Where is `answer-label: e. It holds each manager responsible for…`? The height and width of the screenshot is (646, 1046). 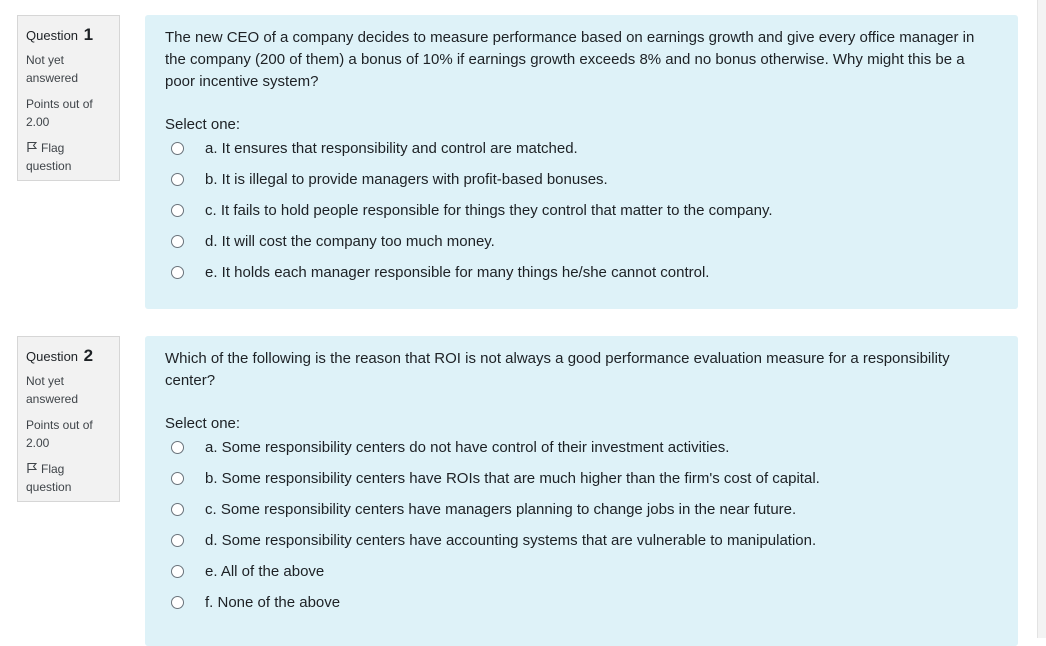
answer-label: e. It holds each manager responsible for… is located at coordinates (457, 272).